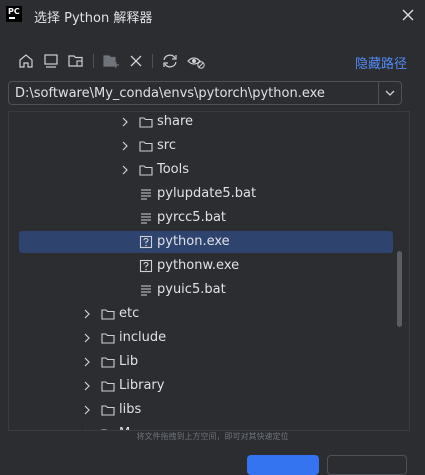  What do you see at coordinates (399, 289) in the screenshot?
I see `tree-scrollbar` at bounding box center [399, 289].